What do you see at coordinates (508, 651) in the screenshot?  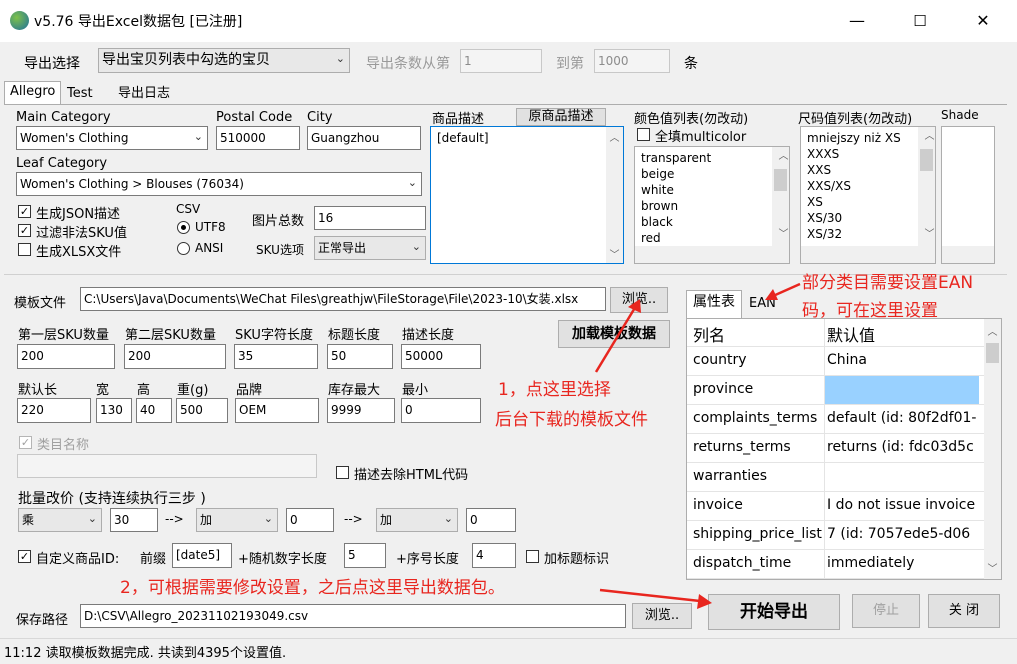 I see `status-bar: 11:12 读取模板数据完成. 共读到4395个设置值.` at bounding box center [508, 651].